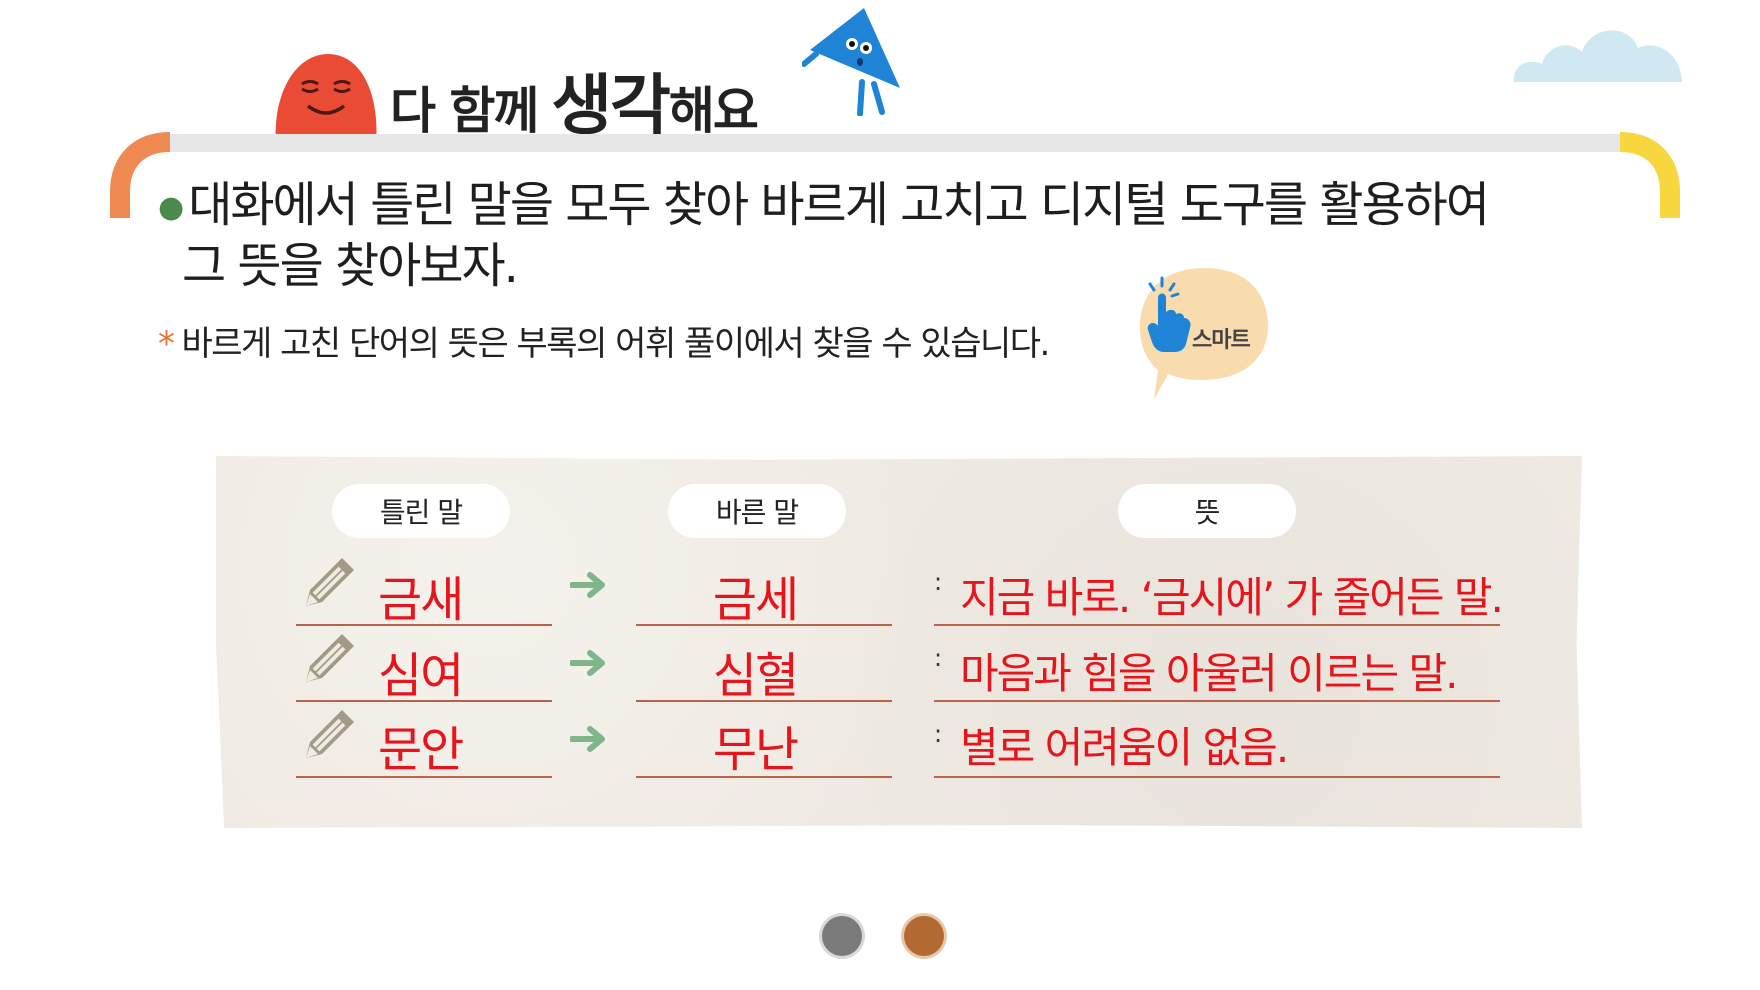  What do you see at coordinates (326, 100) in the screenshot?
I see `red-character-icon` at bounding box center [326, 100].